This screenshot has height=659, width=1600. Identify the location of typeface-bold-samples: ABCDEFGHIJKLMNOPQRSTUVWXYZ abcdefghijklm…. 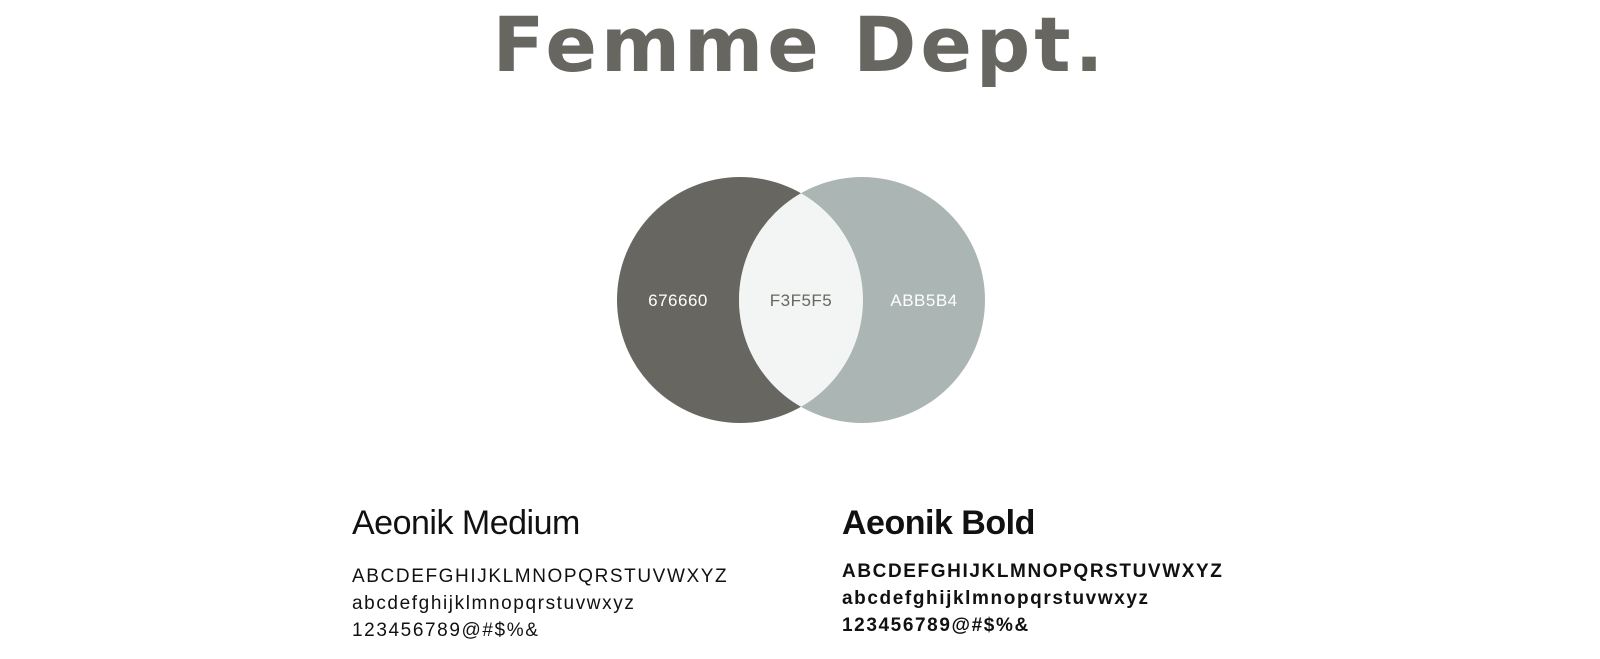
(1033, 598).